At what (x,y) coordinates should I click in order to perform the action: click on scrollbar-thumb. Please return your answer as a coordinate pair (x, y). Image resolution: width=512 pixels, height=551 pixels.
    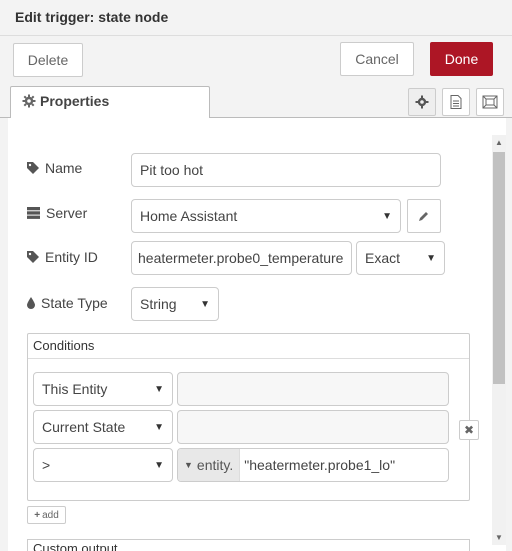
    Looking at the image, I should click on (499, 268).